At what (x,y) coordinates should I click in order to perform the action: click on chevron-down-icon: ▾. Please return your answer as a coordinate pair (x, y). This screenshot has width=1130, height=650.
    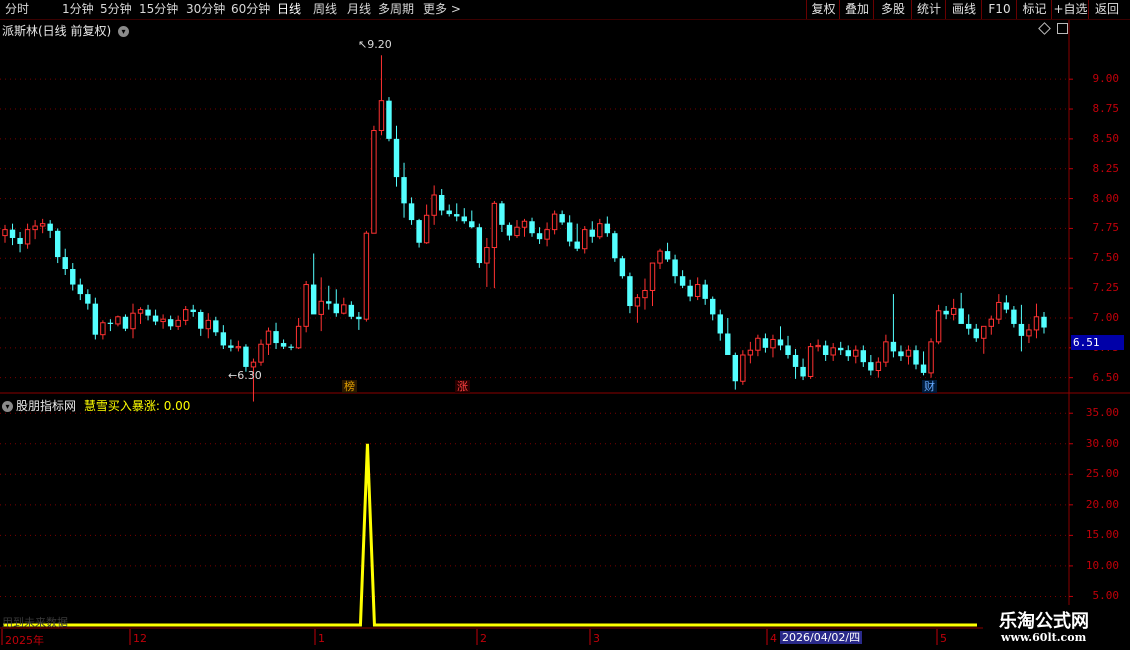
    Looking at the image, I should click on (7, 406).